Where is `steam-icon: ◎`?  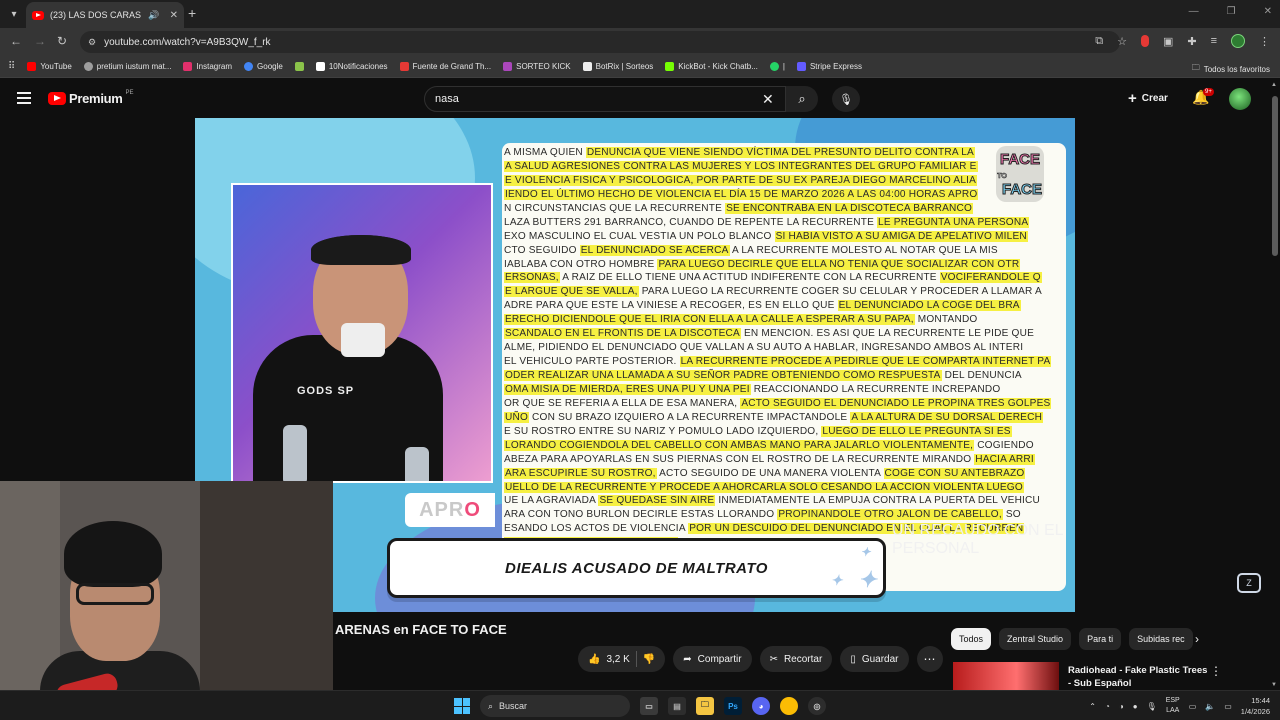 steam-icon: ◎ is located at coordinates (817, 706).